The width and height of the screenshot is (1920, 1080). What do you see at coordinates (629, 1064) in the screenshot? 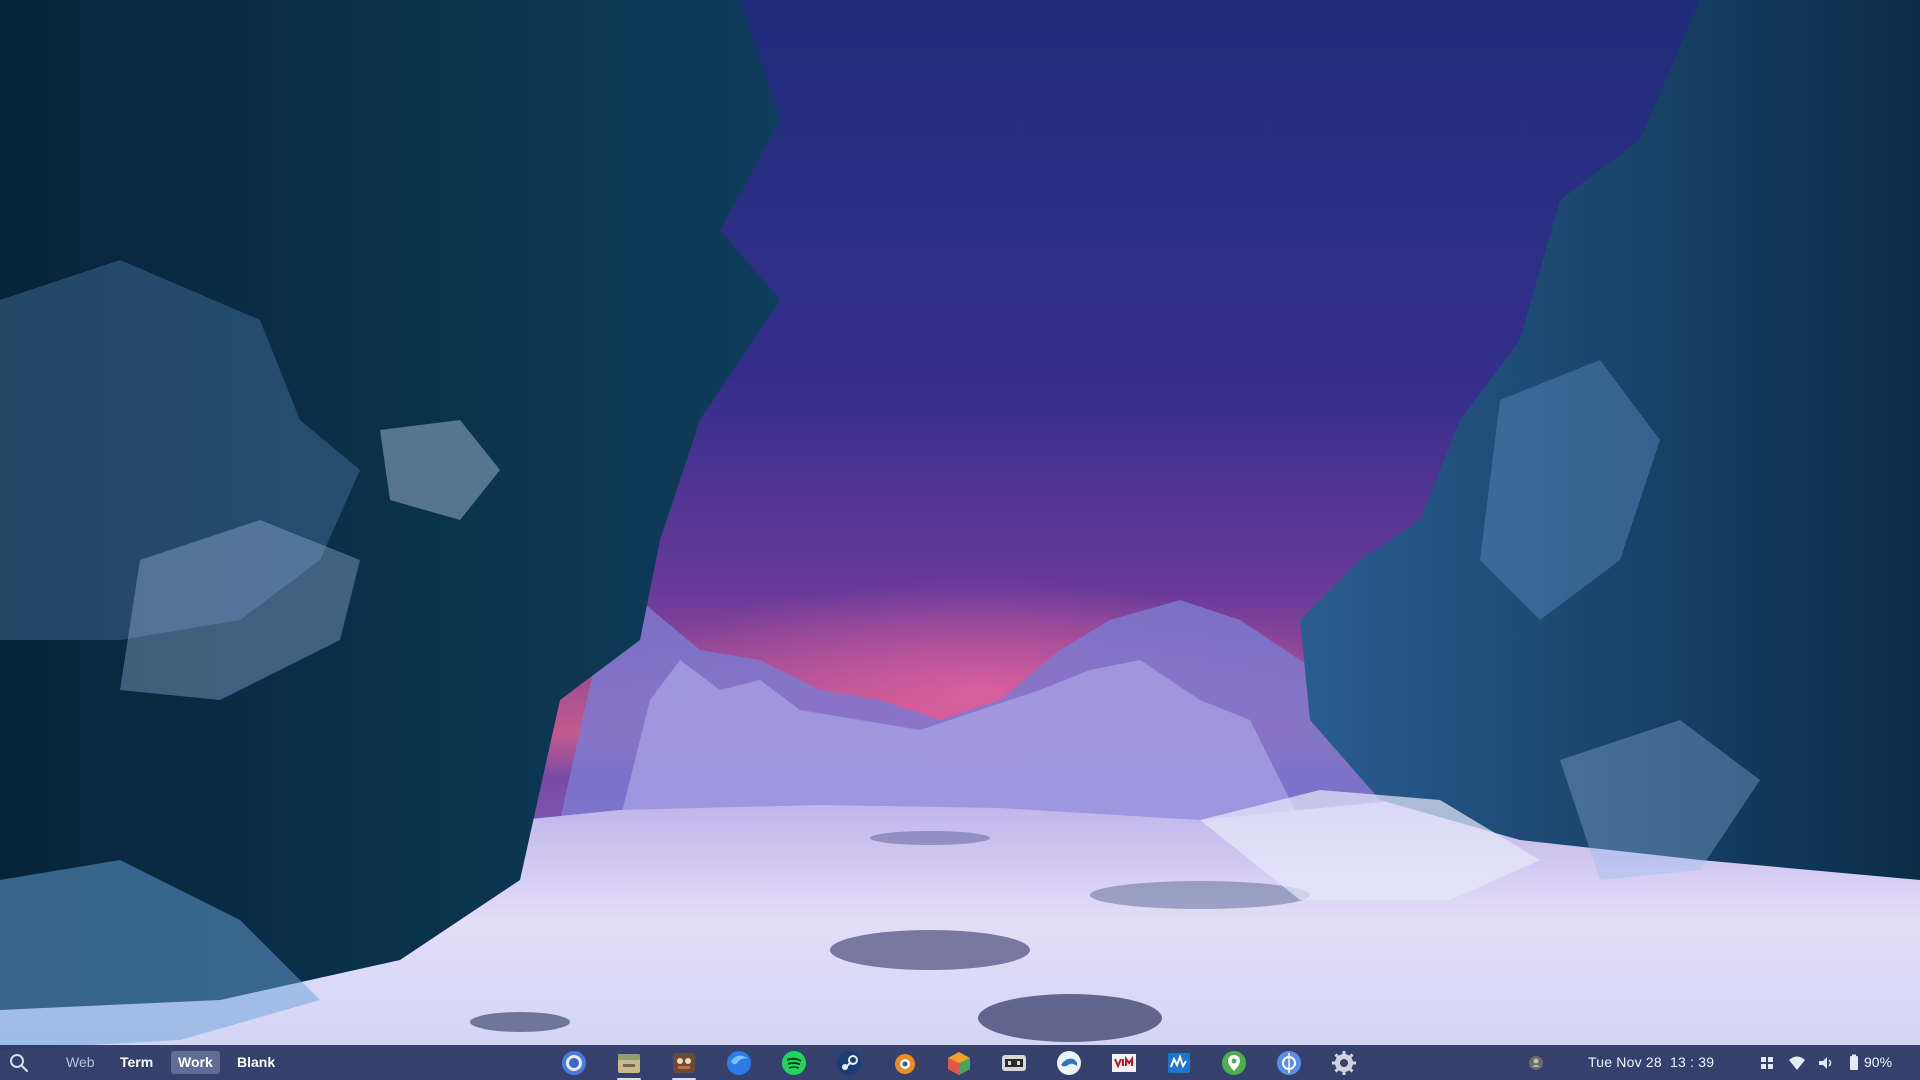
I see `files-icon` at bounding box center [629, 1064].